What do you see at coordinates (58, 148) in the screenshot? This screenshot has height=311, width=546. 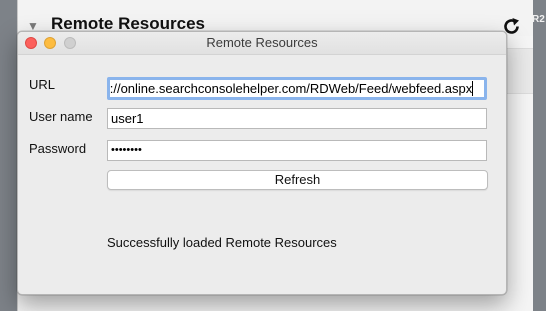 I see `password-label: Password` at bounding box center [58, 148].